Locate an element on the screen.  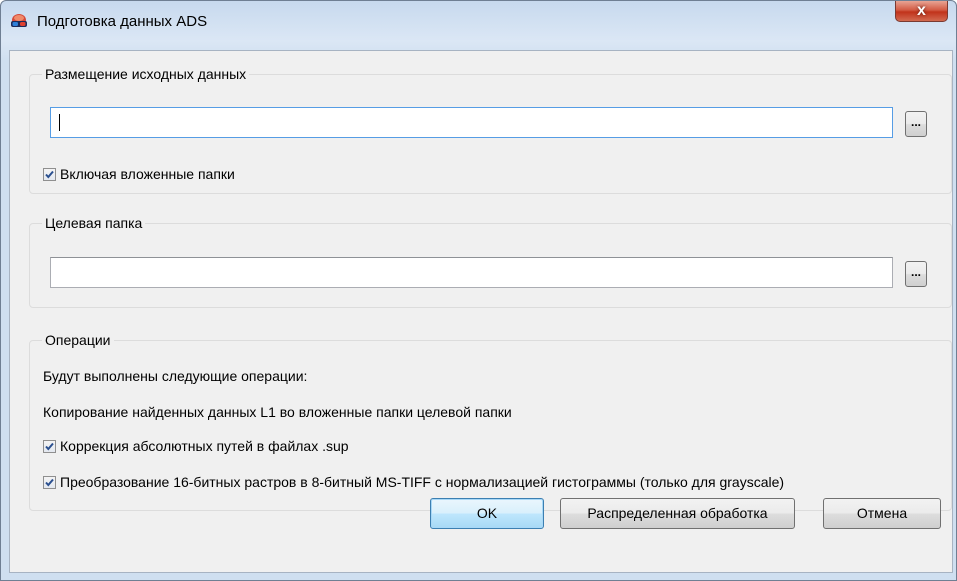
ok-button-label: OK is located at coordinates (487, 513).